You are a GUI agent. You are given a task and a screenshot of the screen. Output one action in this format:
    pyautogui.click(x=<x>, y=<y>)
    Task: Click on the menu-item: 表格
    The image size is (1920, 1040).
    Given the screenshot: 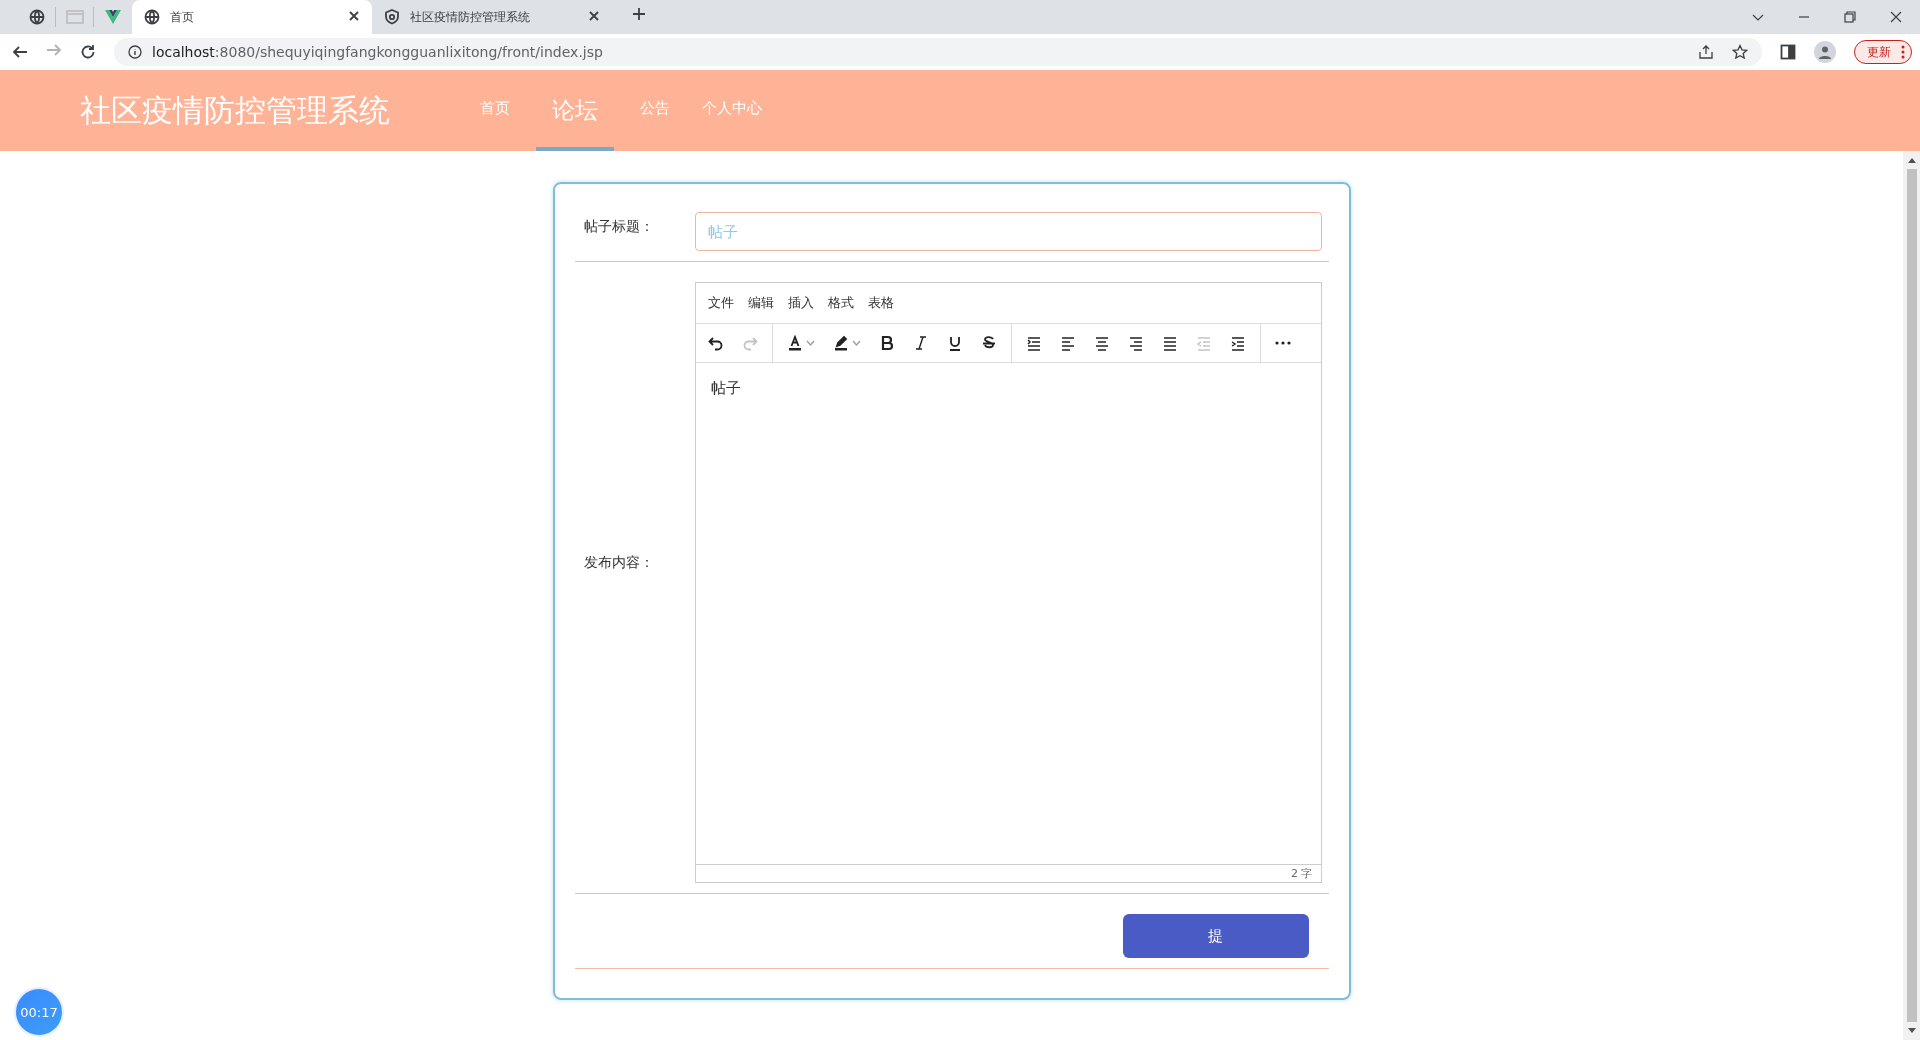 What is the action you would take?
    pyautogui.click(x=880, y=303)
    